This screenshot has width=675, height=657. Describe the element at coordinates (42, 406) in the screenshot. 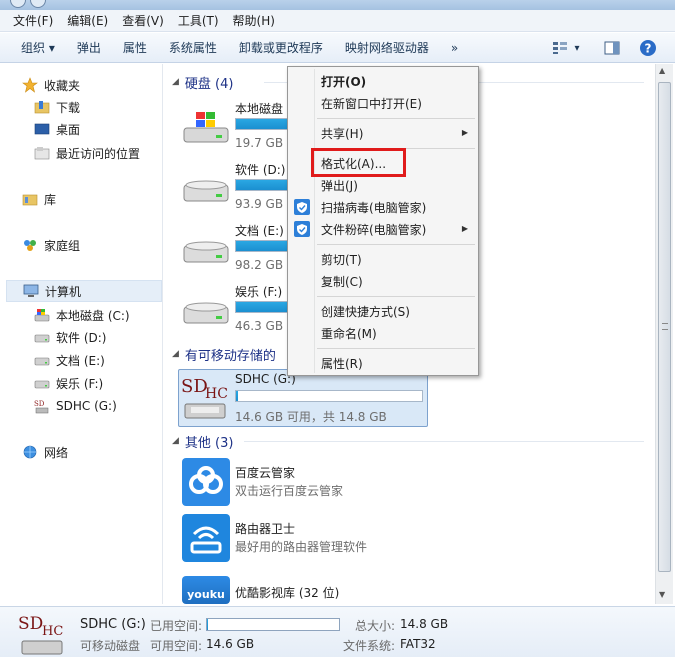

I see `sdhc-card-icon: SD` at that location.